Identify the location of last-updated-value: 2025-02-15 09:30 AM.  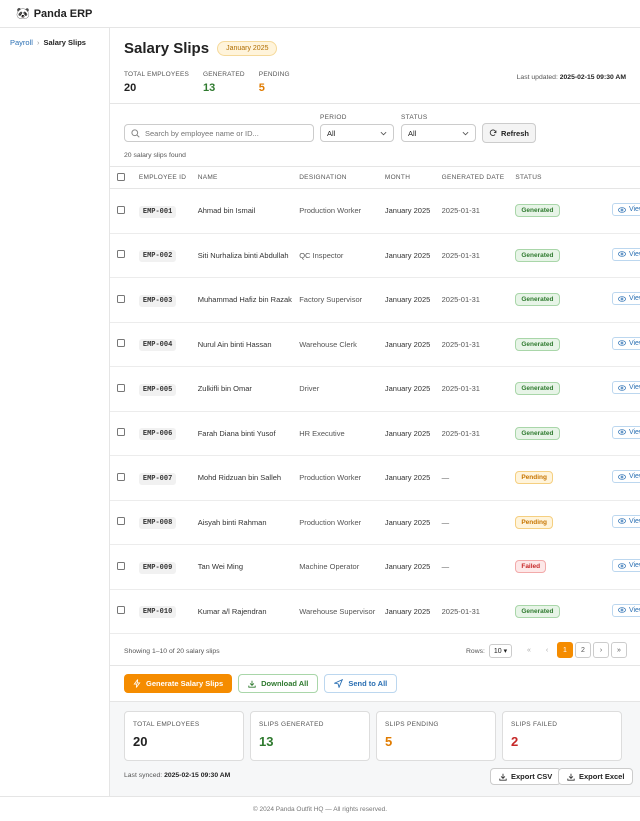
(592, 77).